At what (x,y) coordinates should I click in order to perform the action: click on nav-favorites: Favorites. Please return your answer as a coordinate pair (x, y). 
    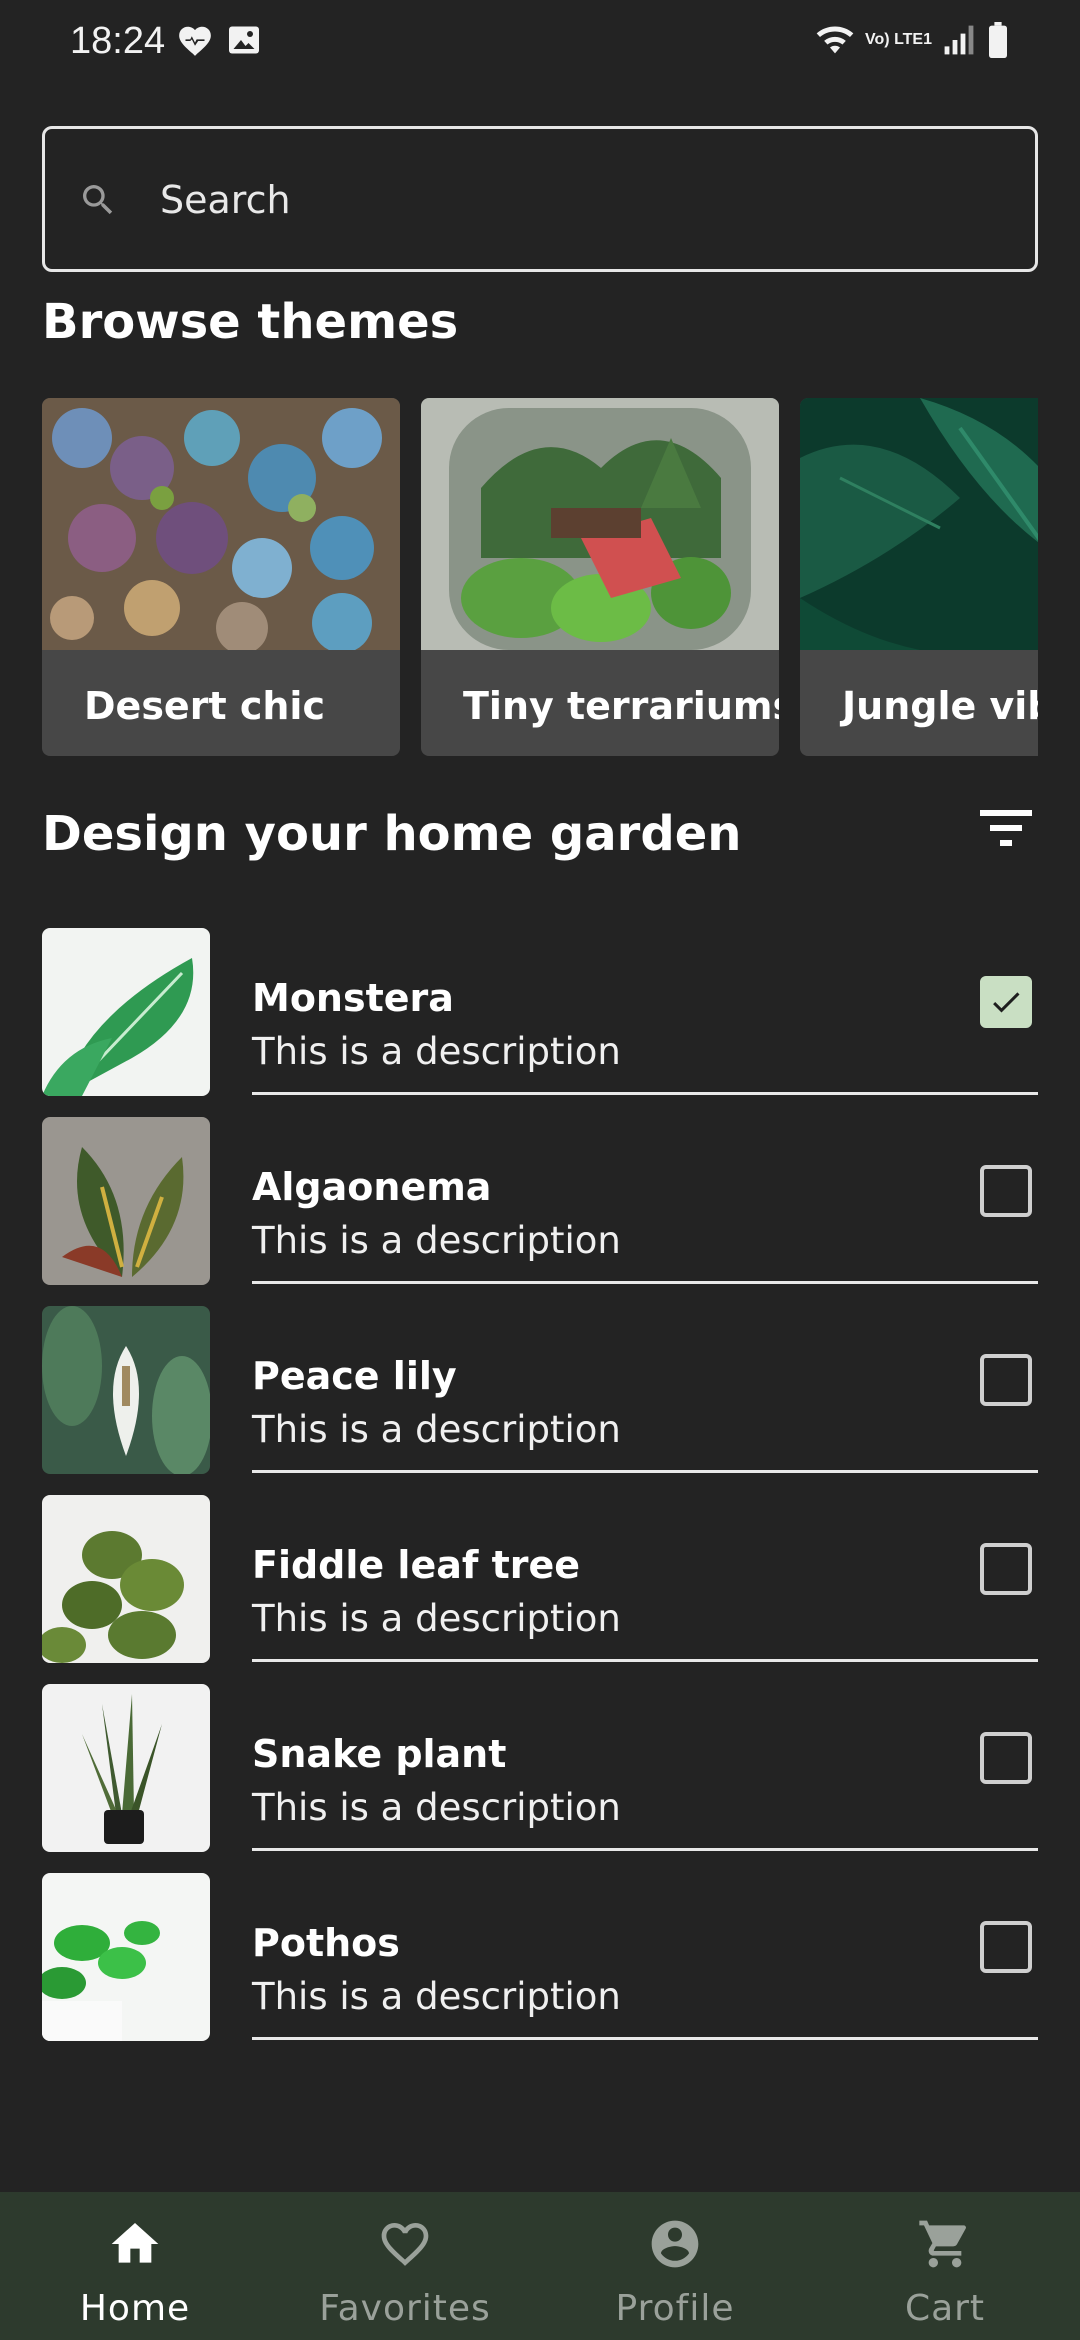
    Looking at the image, I should click on (405, 2266).